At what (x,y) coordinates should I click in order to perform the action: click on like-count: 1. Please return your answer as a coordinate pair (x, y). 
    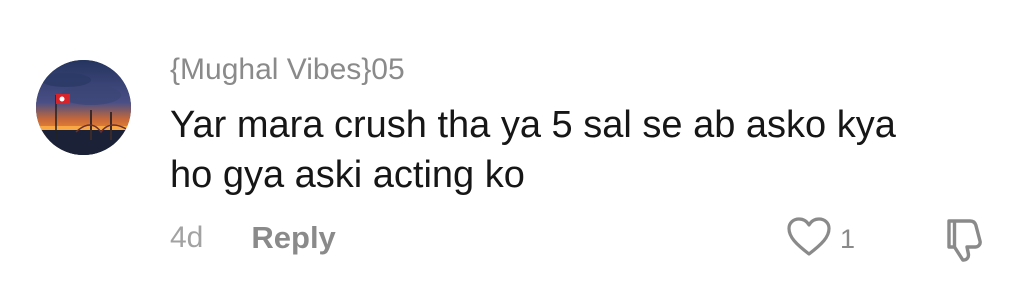
    Looking at the image, I should click on (848, 239).